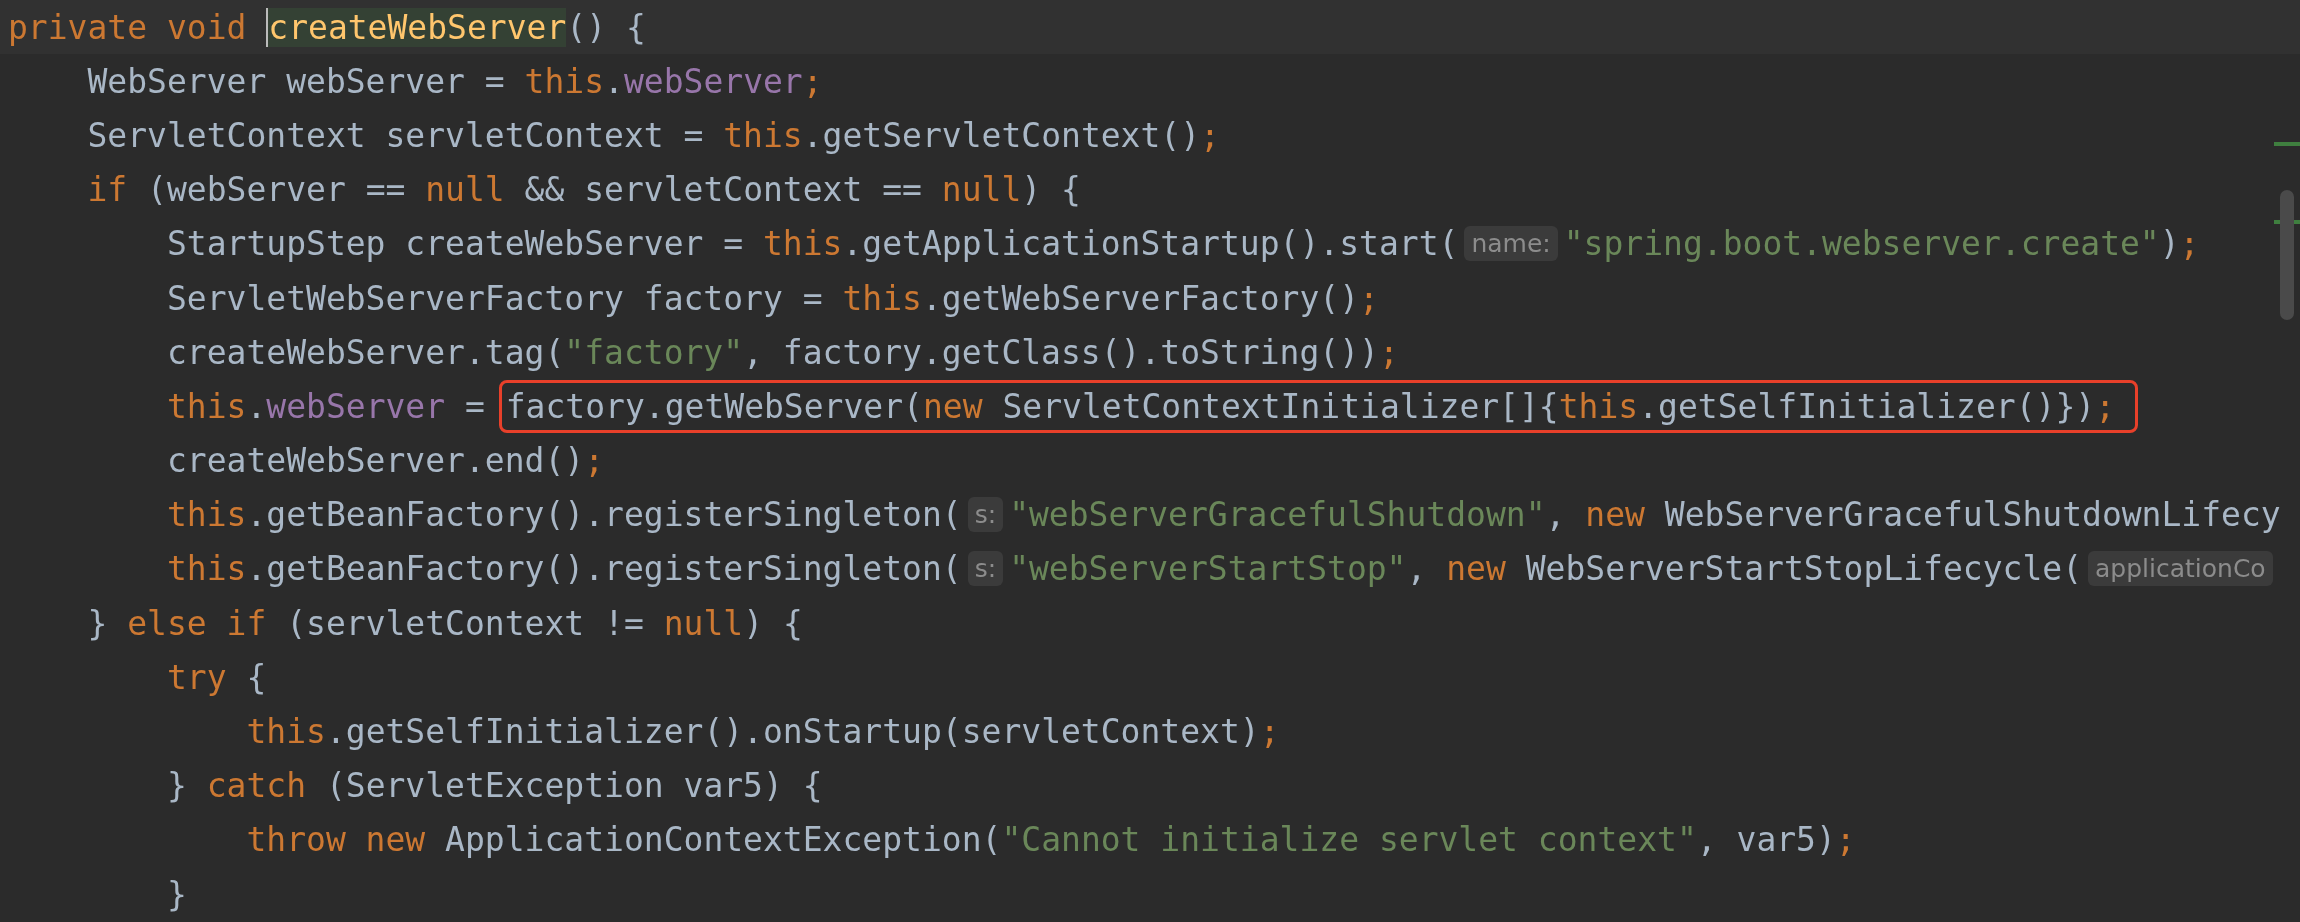  What do you see at coordinates (1645, 515) in the screenshot?
I see `code-text: "webServerGracefulShutdown", new WebServerGracefulShutdownLifecy` at bounding box center [1645, 515].